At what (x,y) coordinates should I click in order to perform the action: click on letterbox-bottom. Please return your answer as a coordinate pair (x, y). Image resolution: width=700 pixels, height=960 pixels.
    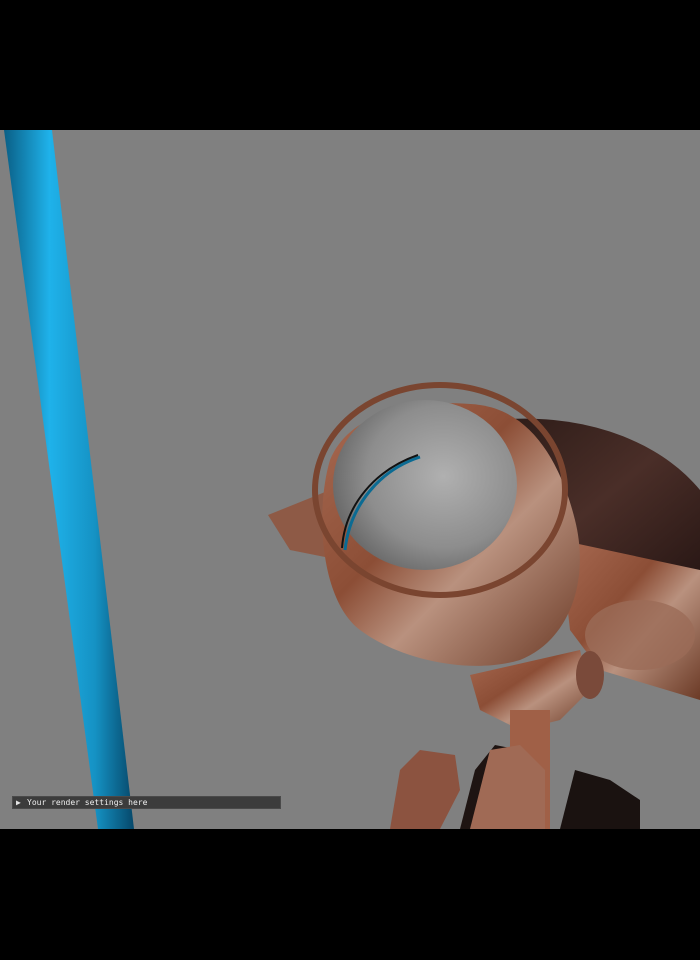
    Looking at the image, I should click on (350, 894).